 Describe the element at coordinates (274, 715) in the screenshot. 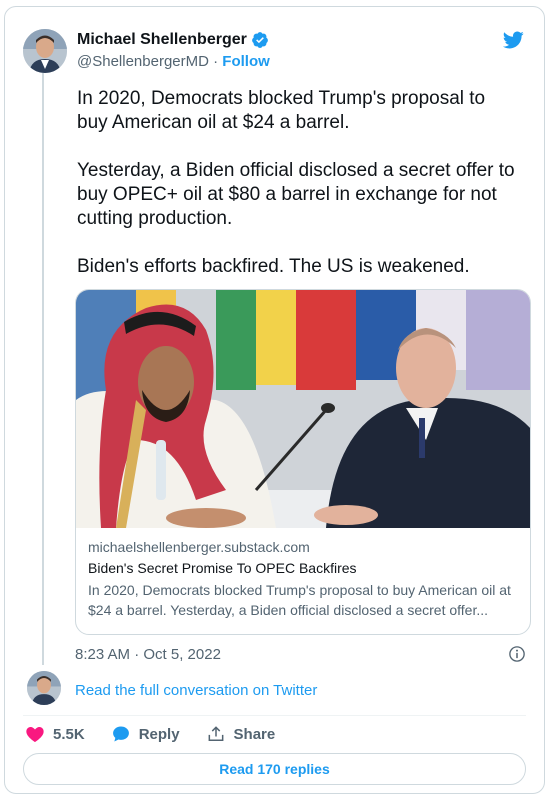

I see `divider` at that location.